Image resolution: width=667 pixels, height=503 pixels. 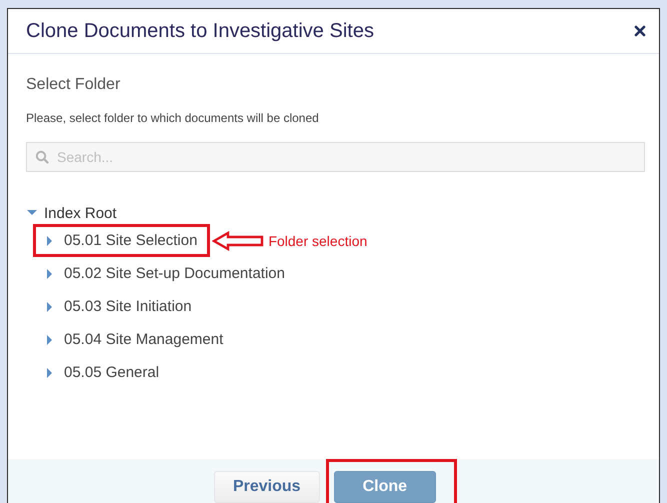 I want to click on tree-item: Index Root, so click(x=80, y=213).